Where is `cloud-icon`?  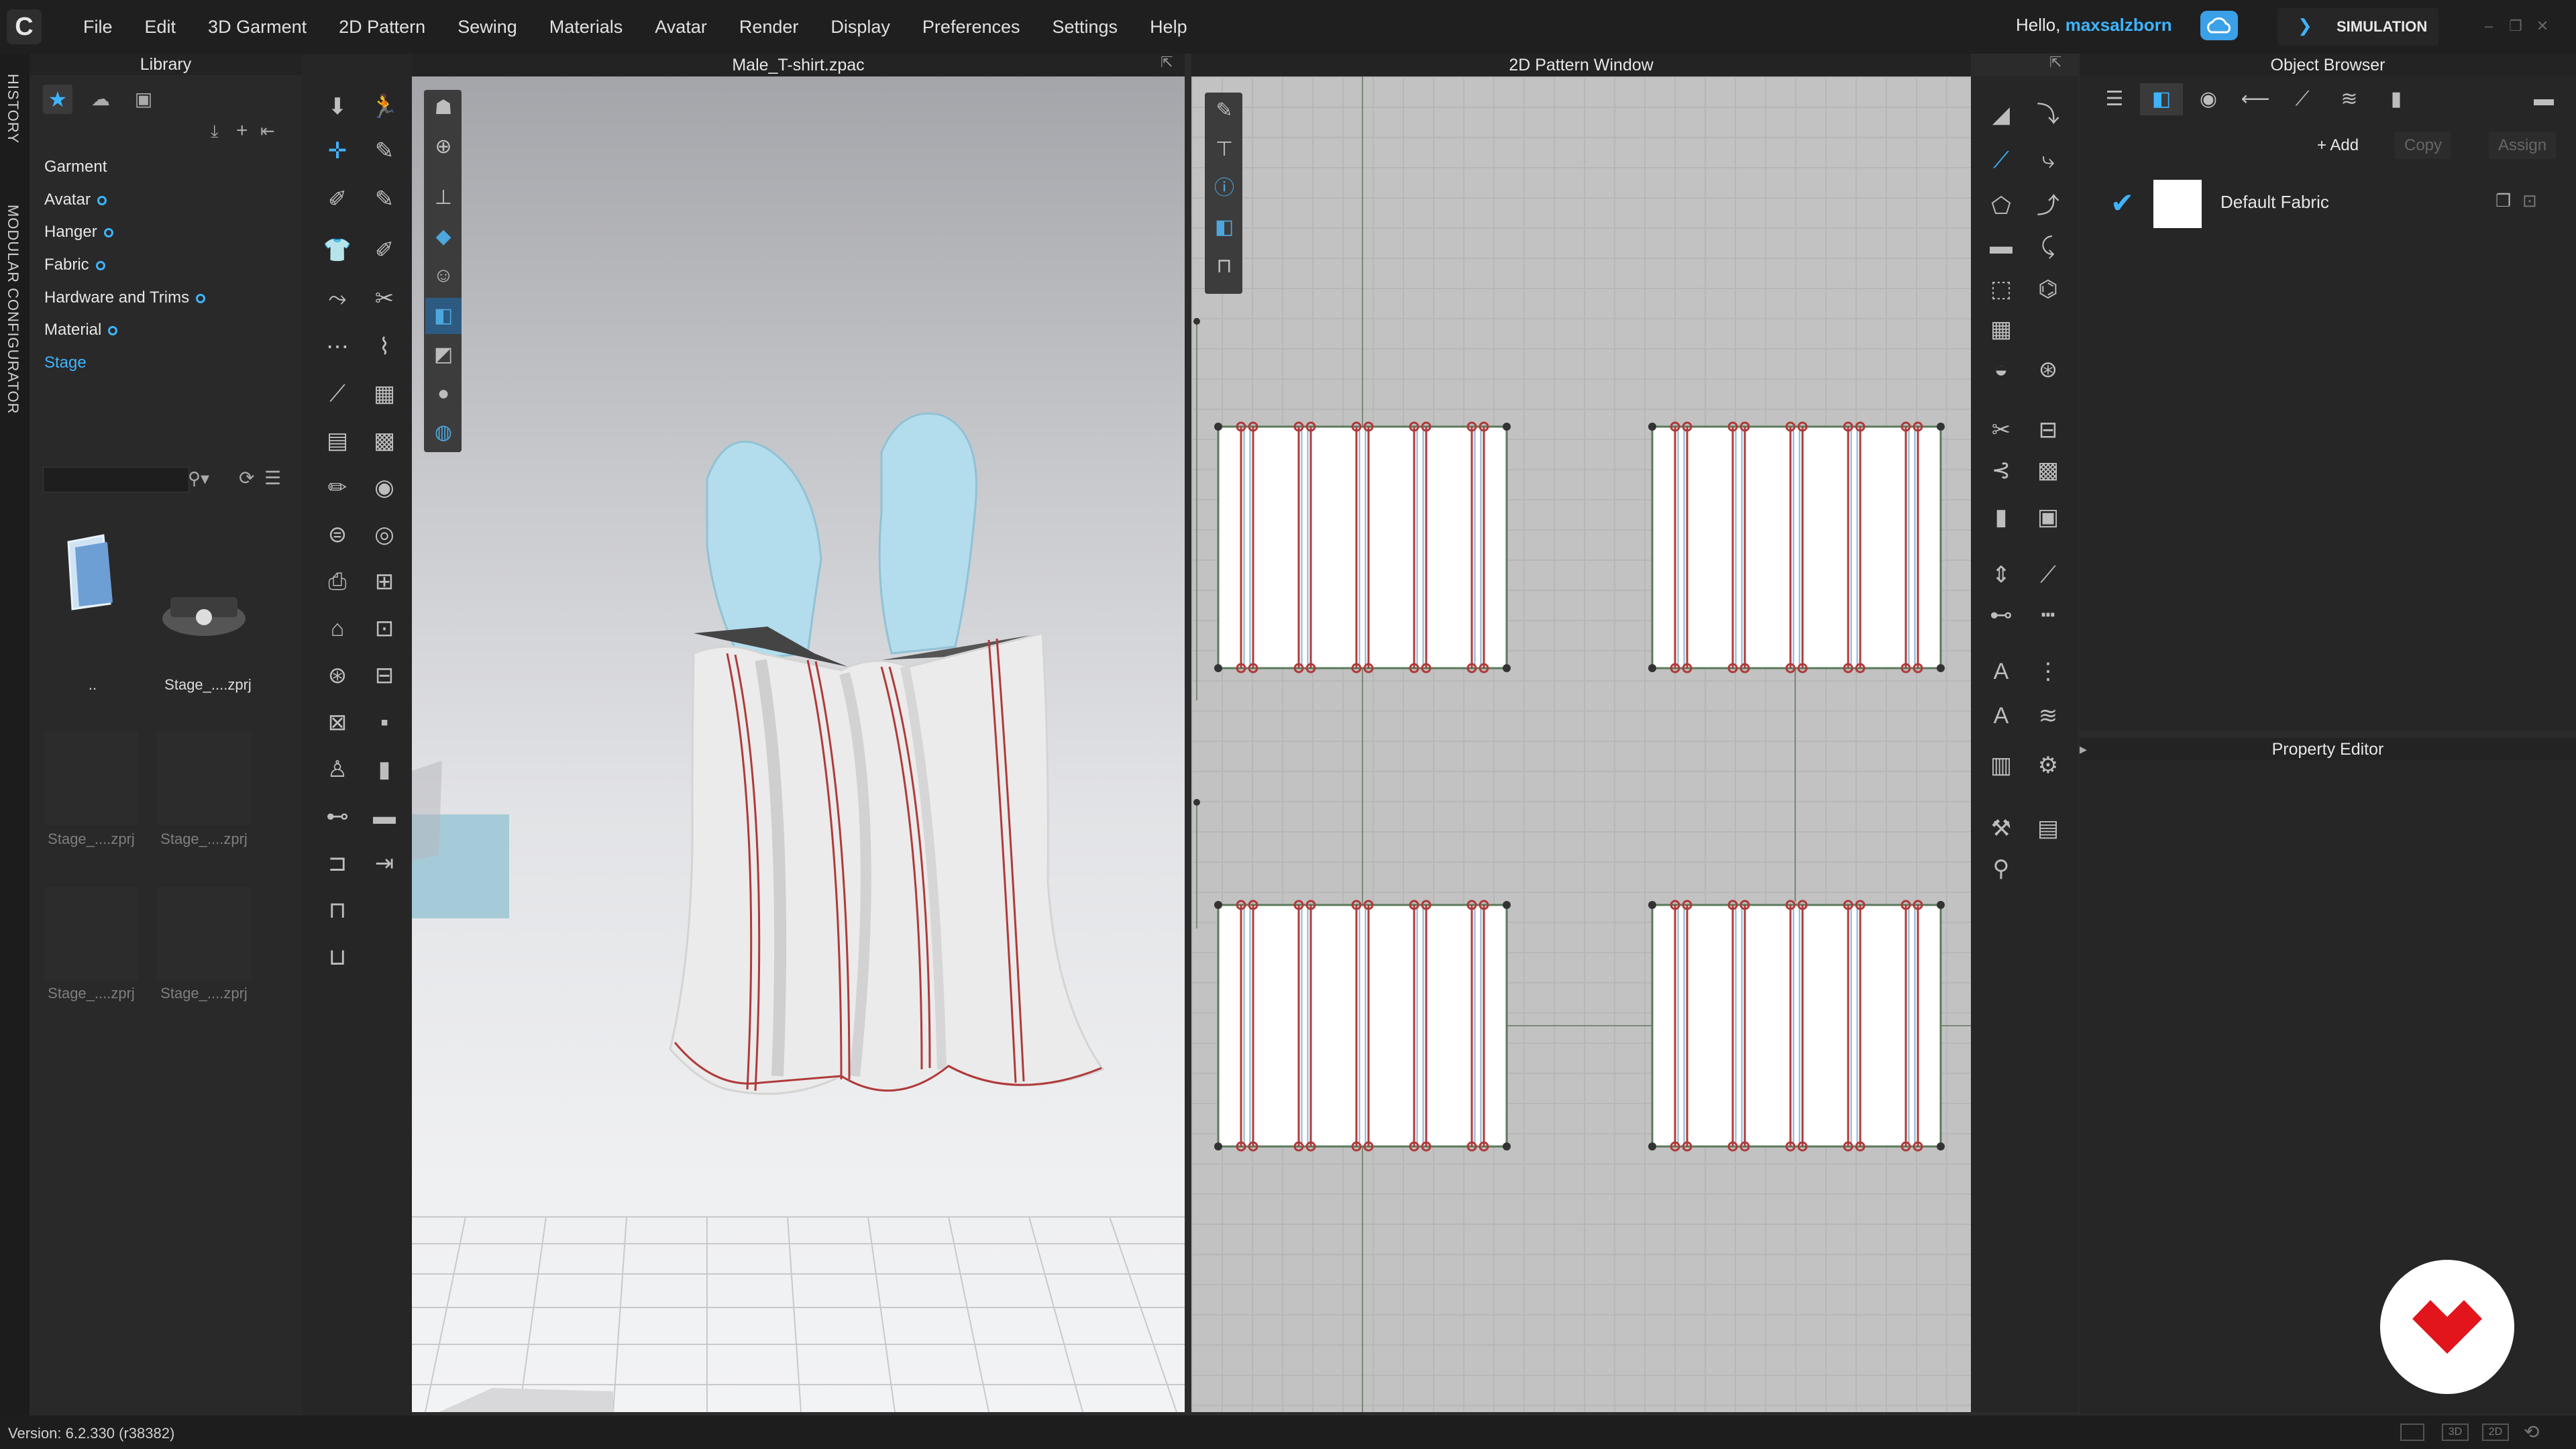
cloud-icon is located at coordinates (2219, 25).